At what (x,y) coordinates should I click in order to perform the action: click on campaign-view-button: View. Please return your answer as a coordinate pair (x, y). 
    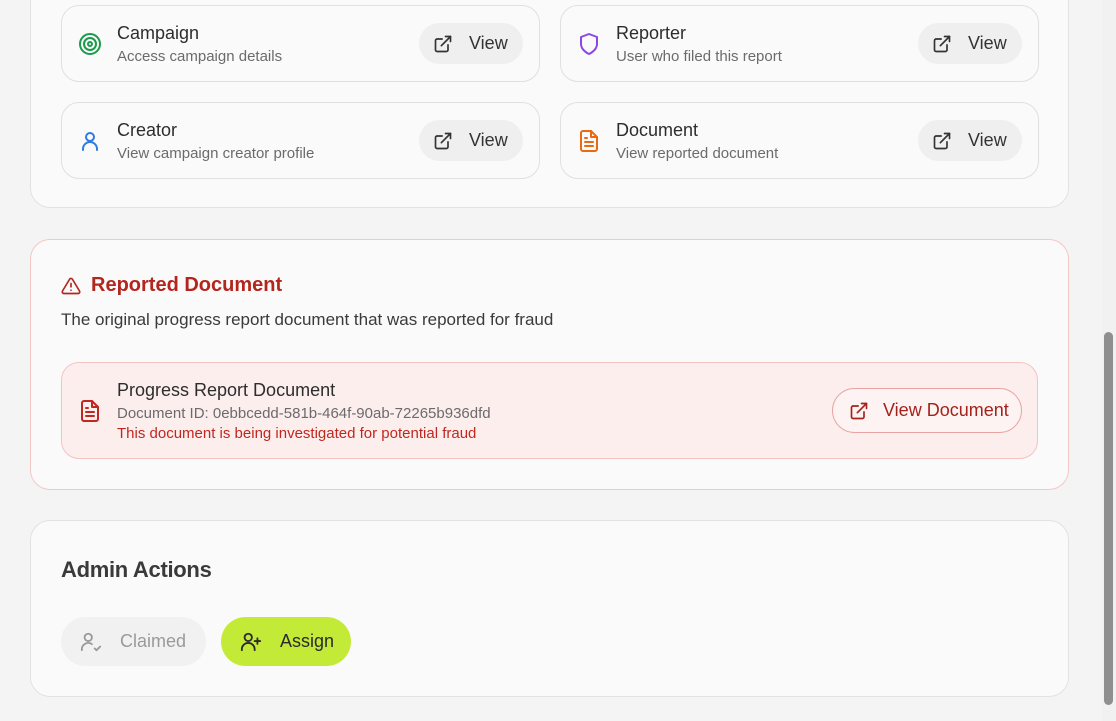
    Looking at the image, I should click on (471, 43).